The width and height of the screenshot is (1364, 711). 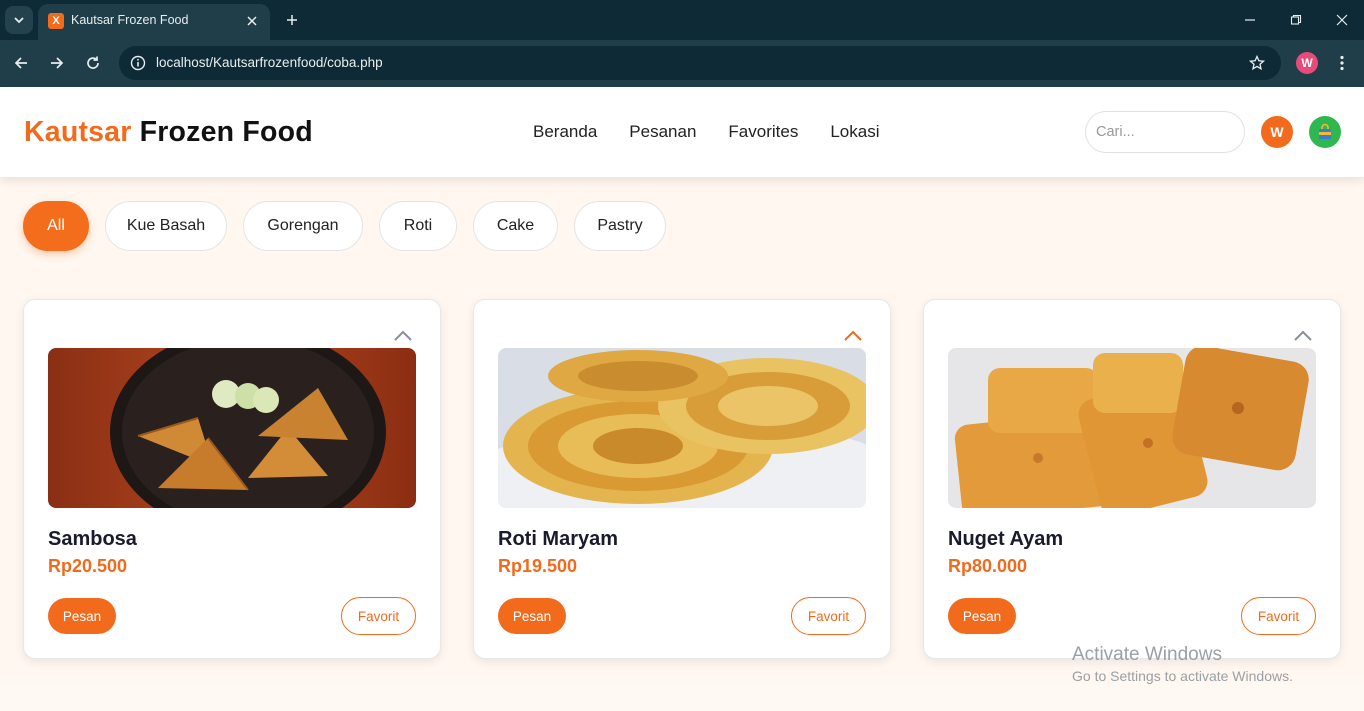 I want to click on cart-button, so click(x=1325, y=132).